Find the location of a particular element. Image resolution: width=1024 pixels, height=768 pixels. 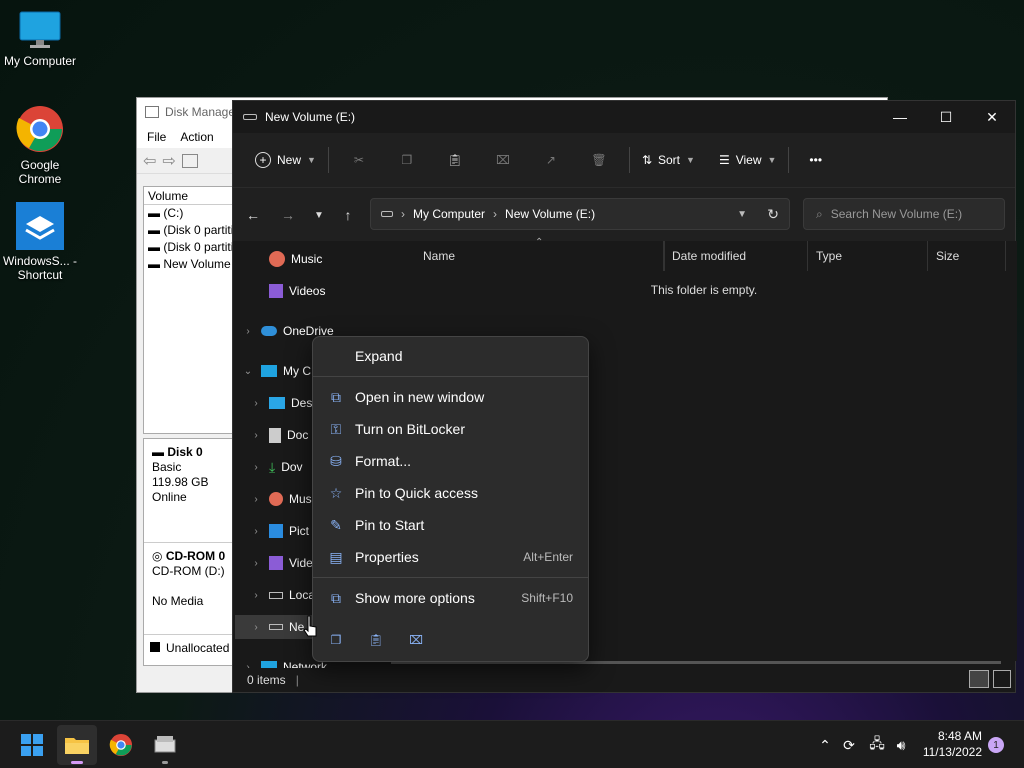

menu-action: Action is located at coordinates (196, 137).